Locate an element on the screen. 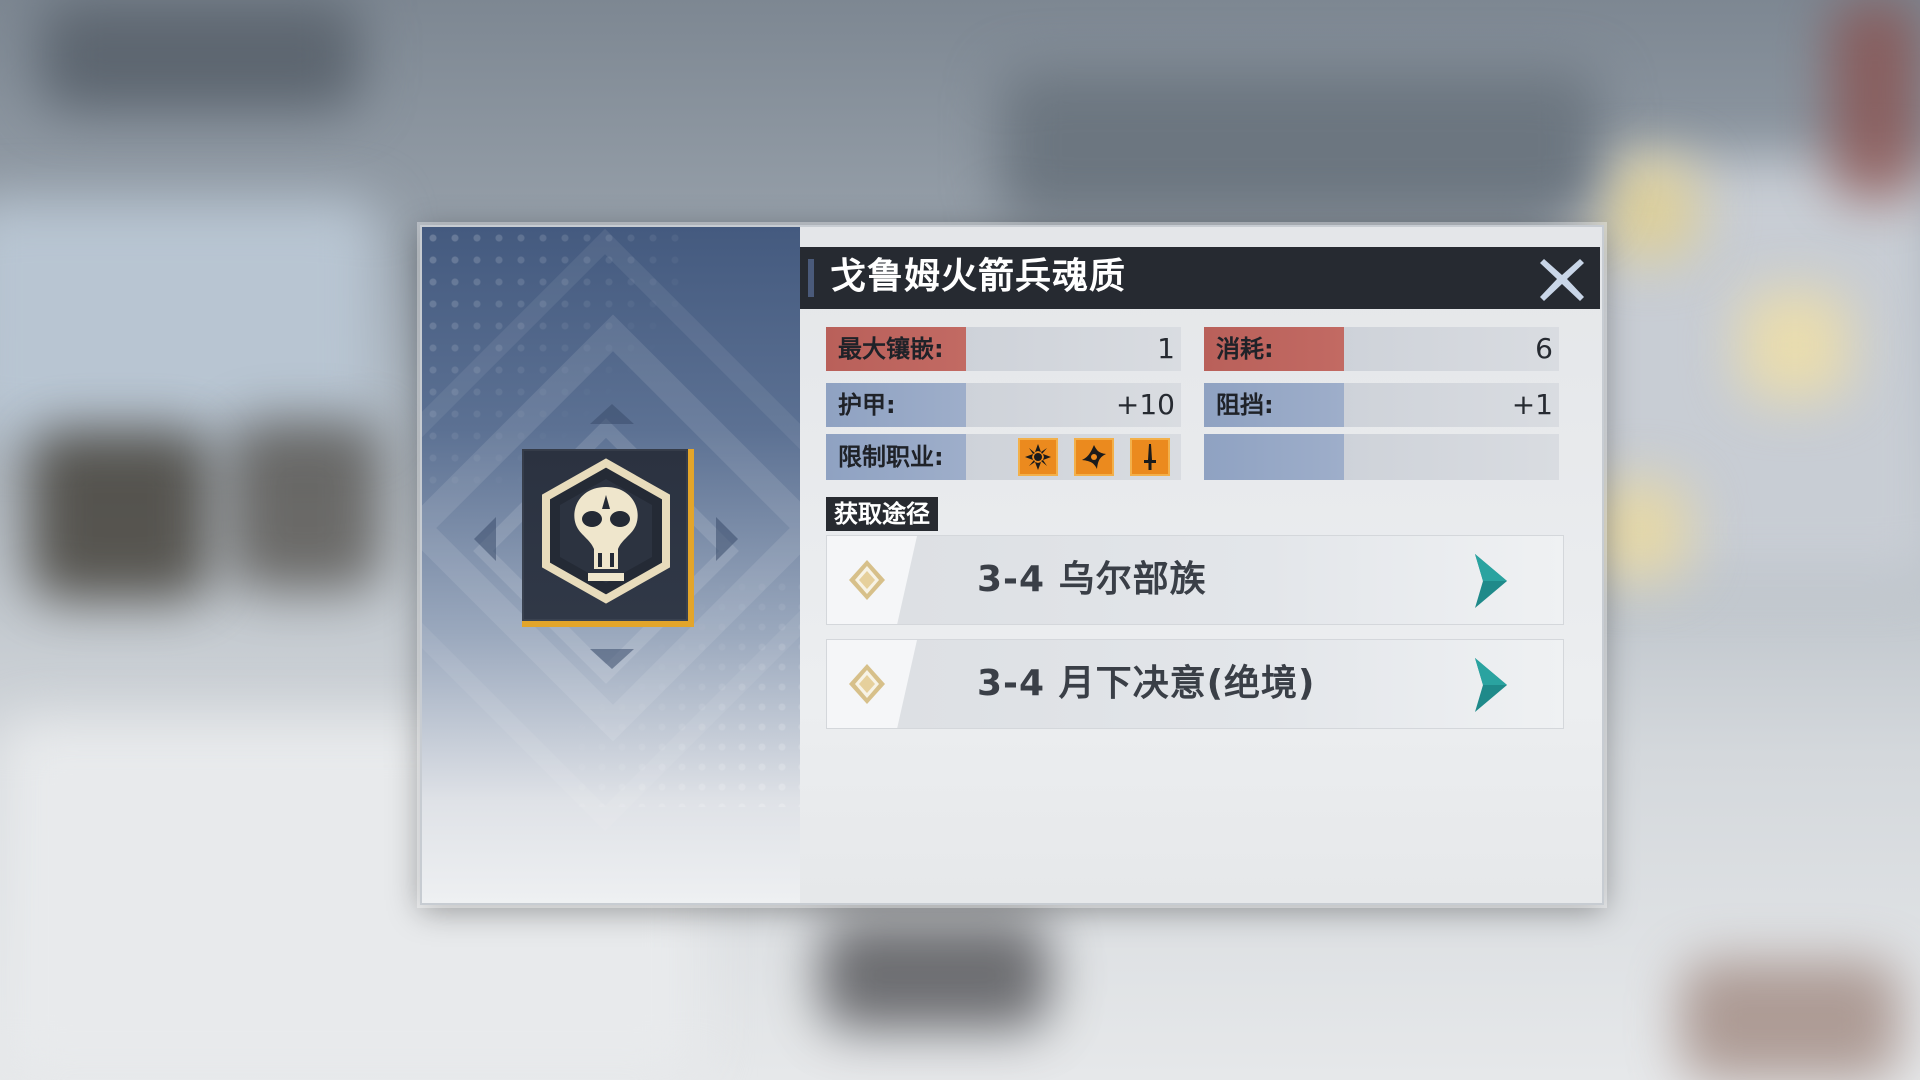 The width and height of the screenshot is (1920, 1080). source-route-item: 3-4 乌尔部族 is located at coordinates (1195, 580).